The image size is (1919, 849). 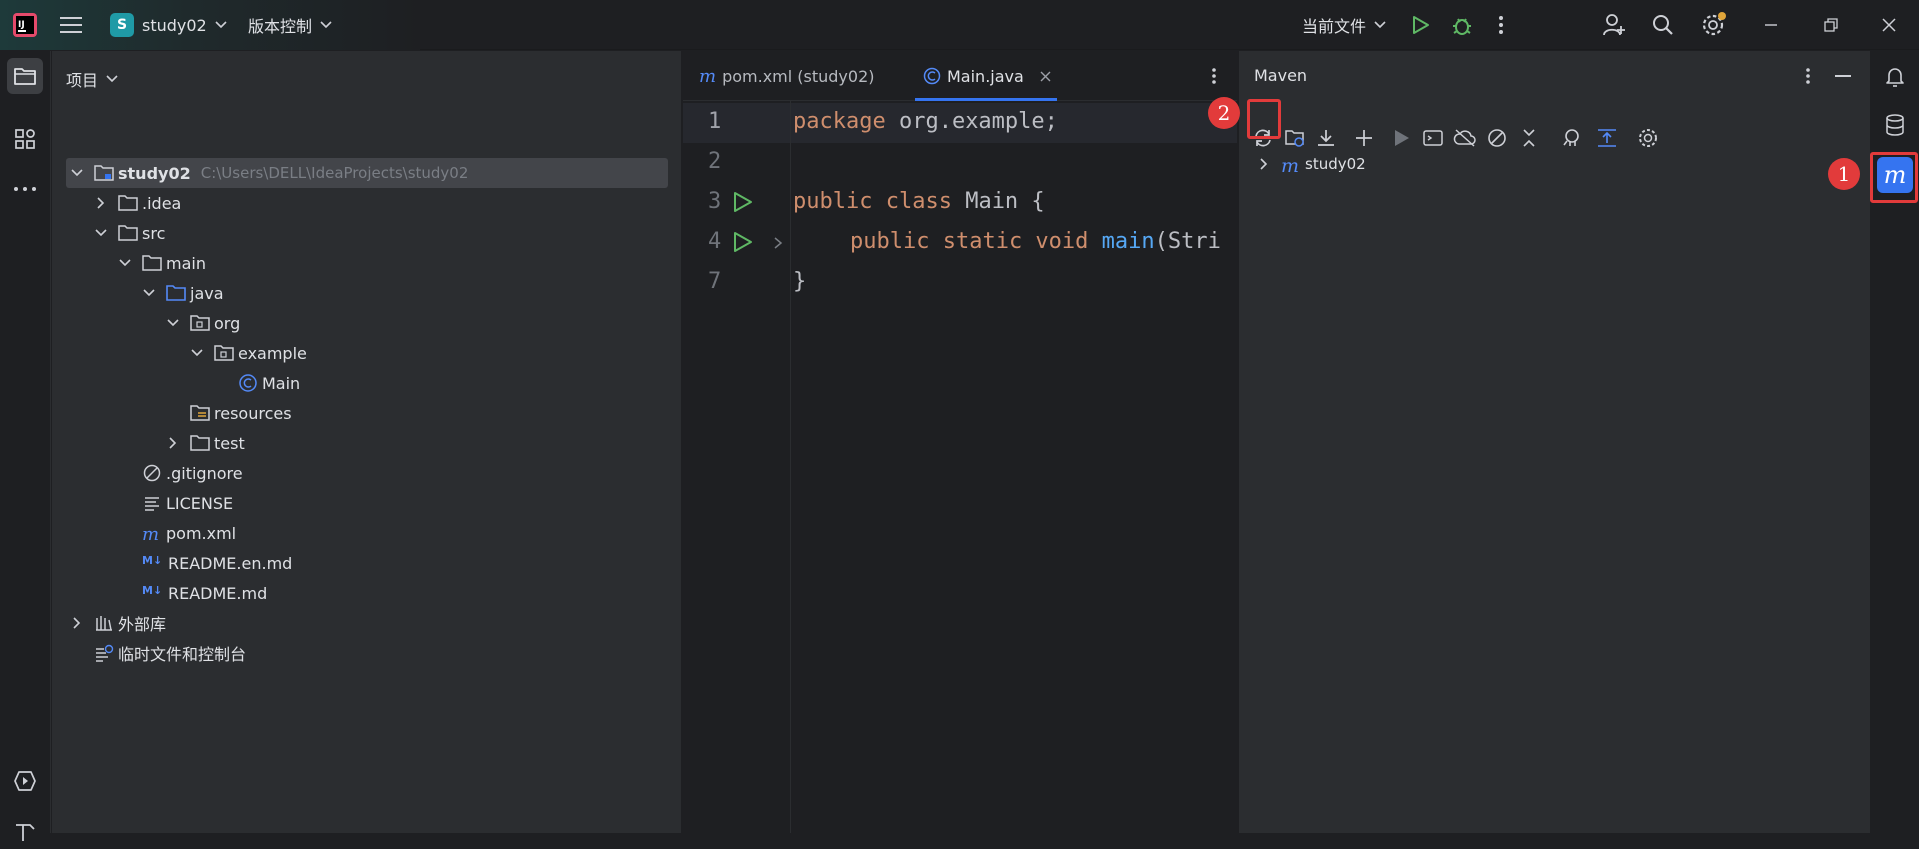 I want to click on tab-pom-xml: m pom.xml (study02), so click(x=787, y=76).